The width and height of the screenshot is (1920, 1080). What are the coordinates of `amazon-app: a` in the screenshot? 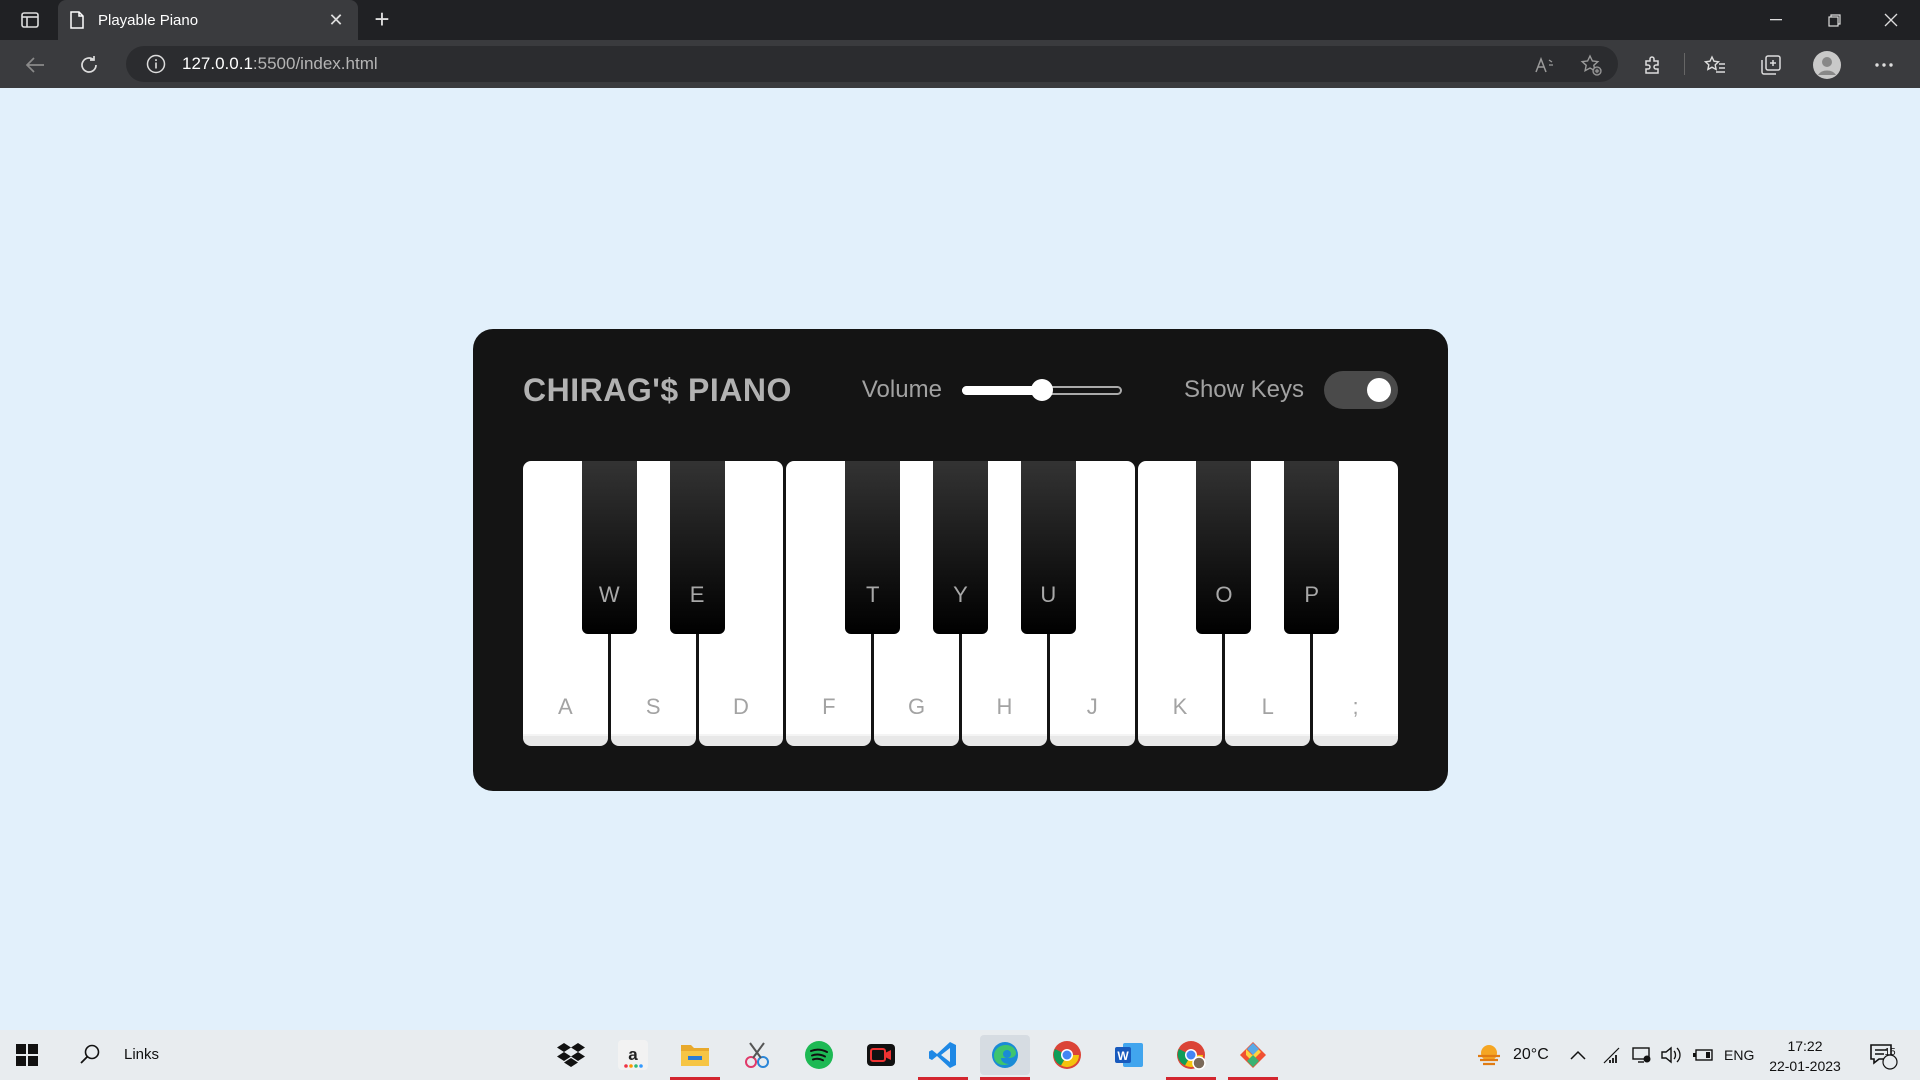 It's located at (633, 1055).